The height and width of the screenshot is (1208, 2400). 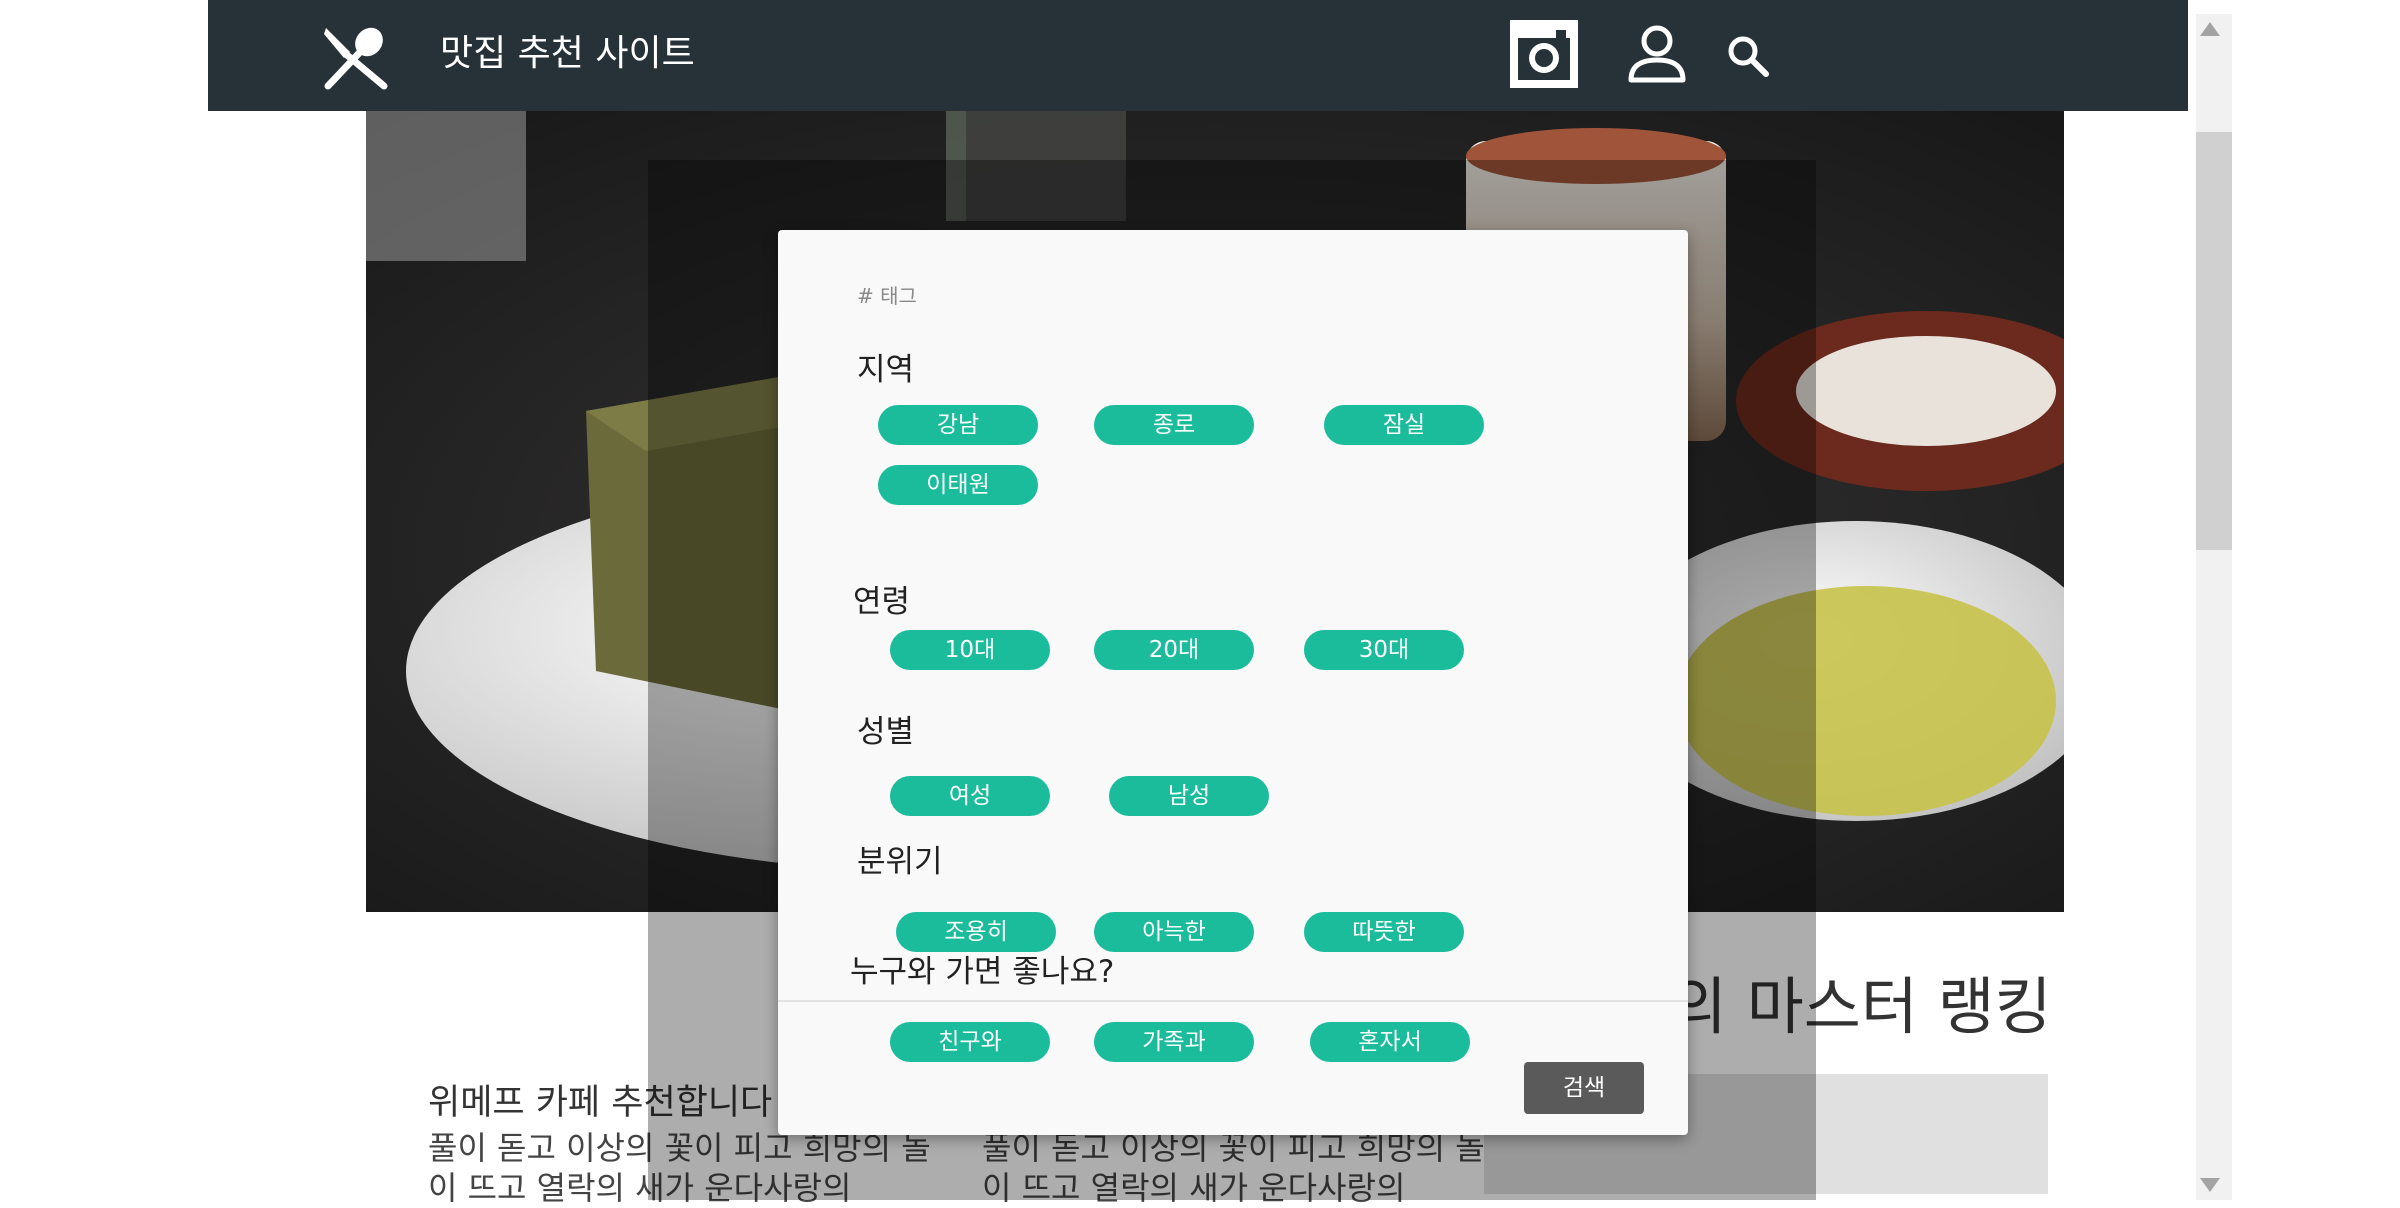 I want to click on chip-mood-warm: 따뜻한, so click(x=1384, y=932).